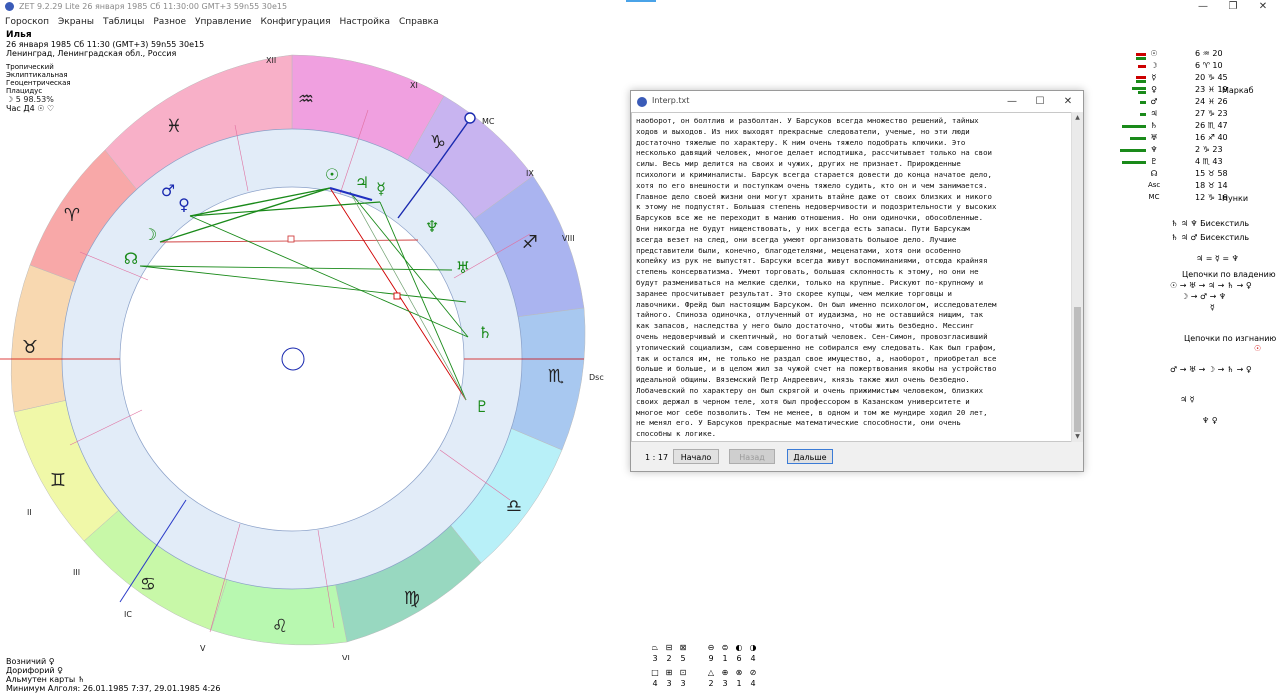  What do you see at coordinates (470, 118) in the screenshot?
I see `mc-marker` at bounding box center [470, 118].